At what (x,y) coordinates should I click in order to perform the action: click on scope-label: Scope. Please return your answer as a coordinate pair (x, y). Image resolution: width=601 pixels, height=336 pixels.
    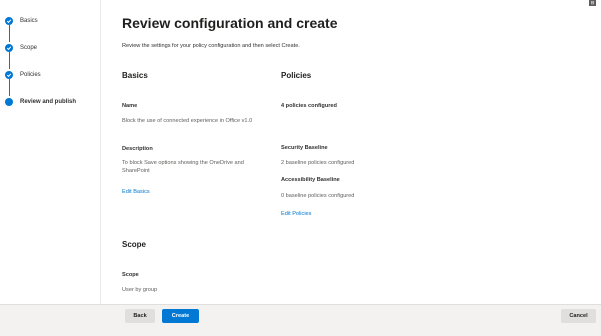
    Looking at the image, I should click on (130, 275).